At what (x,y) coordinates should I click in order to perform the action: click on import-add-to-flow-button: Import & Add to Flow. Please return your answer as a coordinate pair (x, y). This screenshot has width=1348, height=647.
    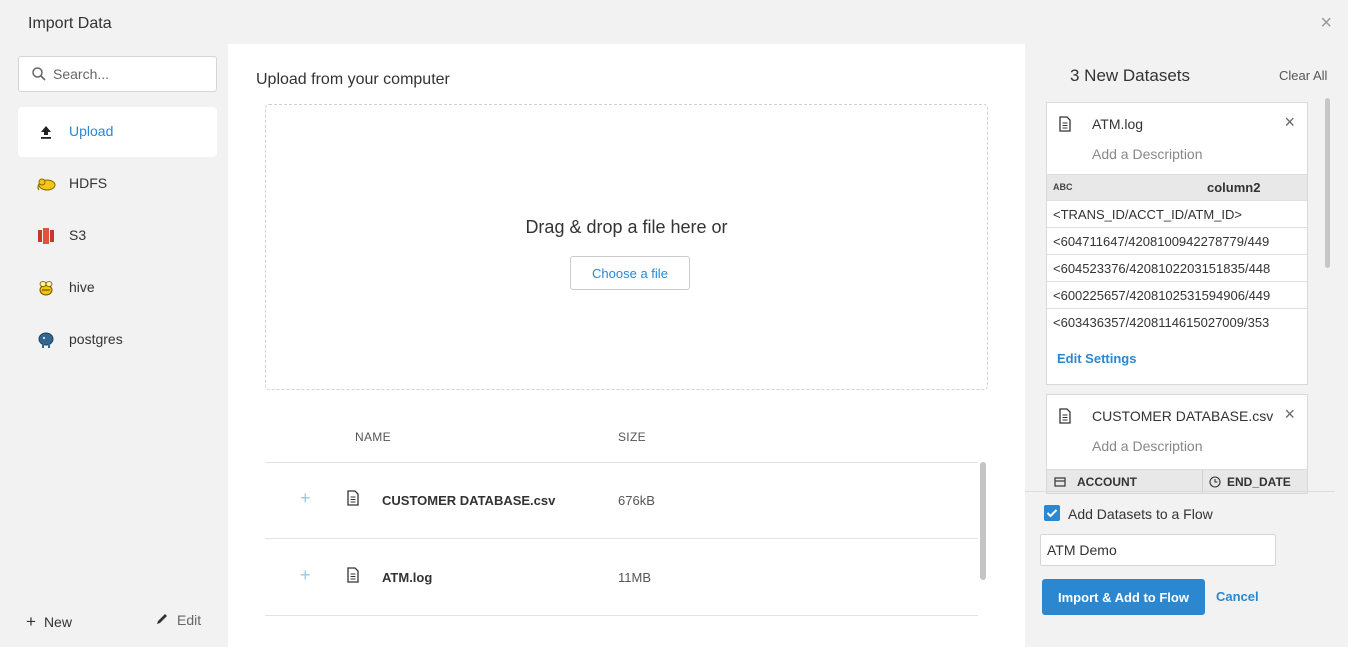
    Looking at the image, I should click on (1123, 597).